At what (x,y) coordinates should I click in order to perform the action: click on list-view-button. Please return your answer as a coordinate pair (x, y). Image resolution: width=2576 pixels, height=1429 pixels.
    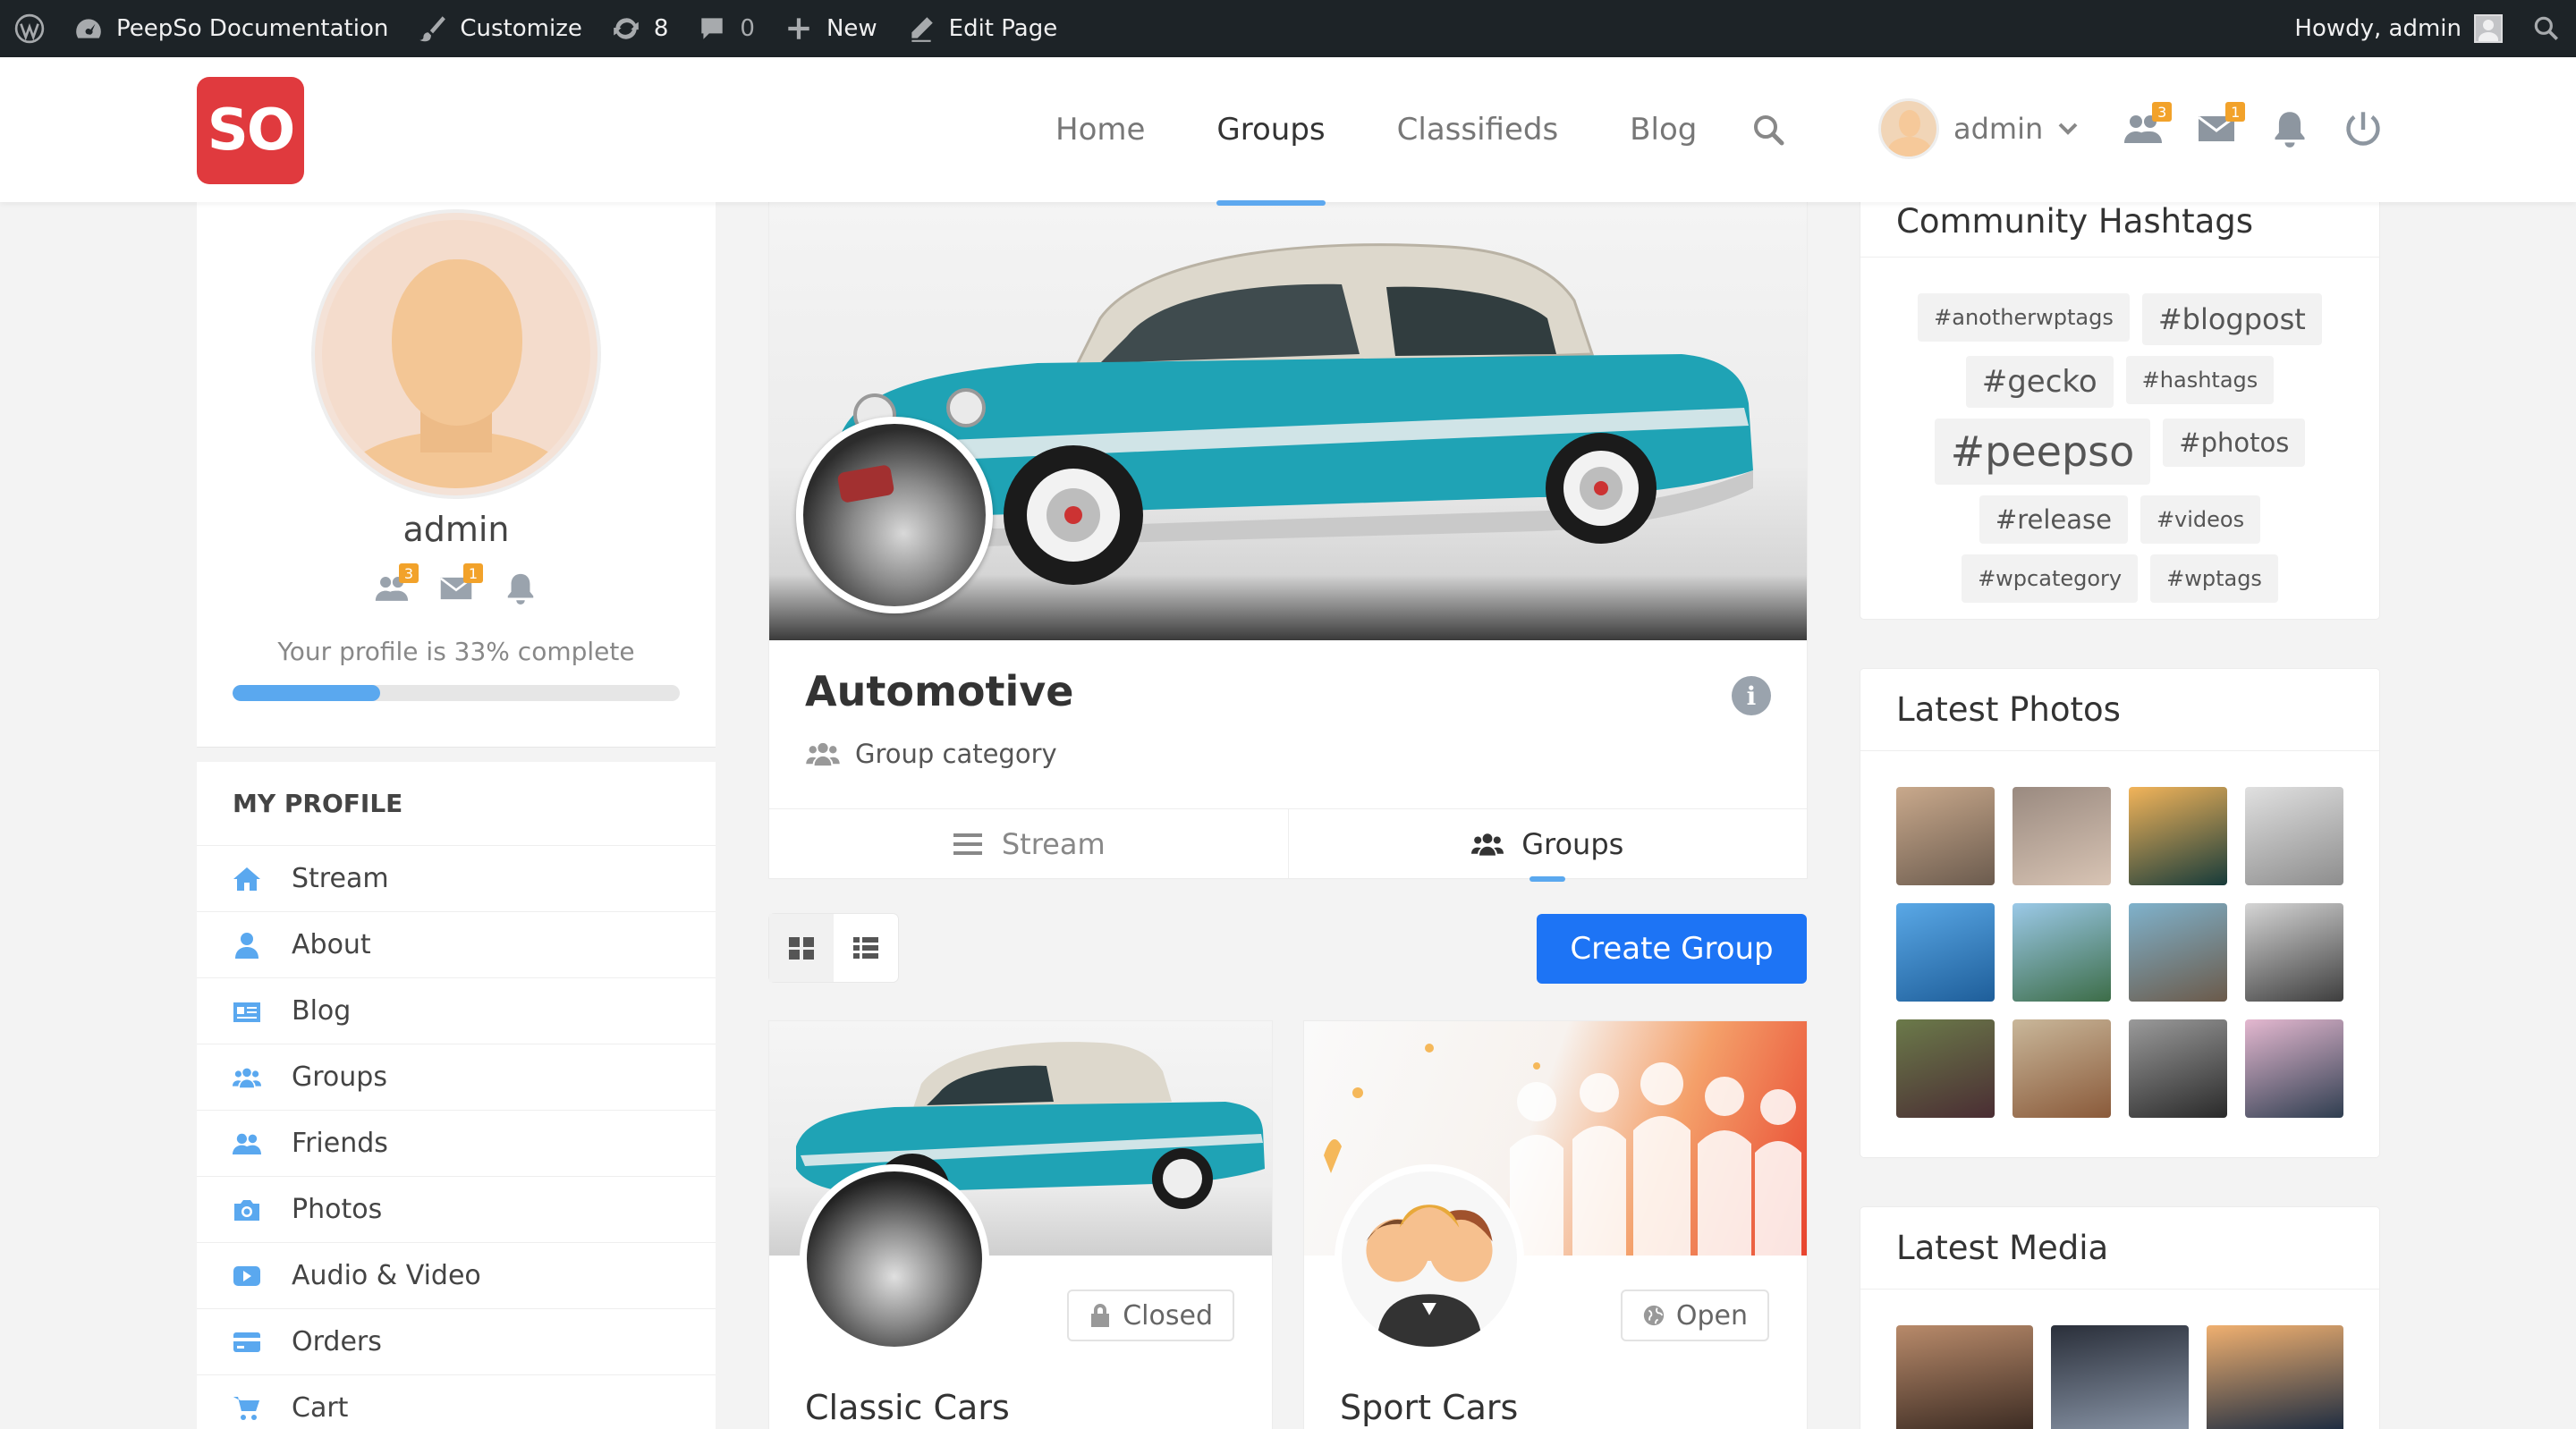
    Looking at the image, I should click on (866, 948).